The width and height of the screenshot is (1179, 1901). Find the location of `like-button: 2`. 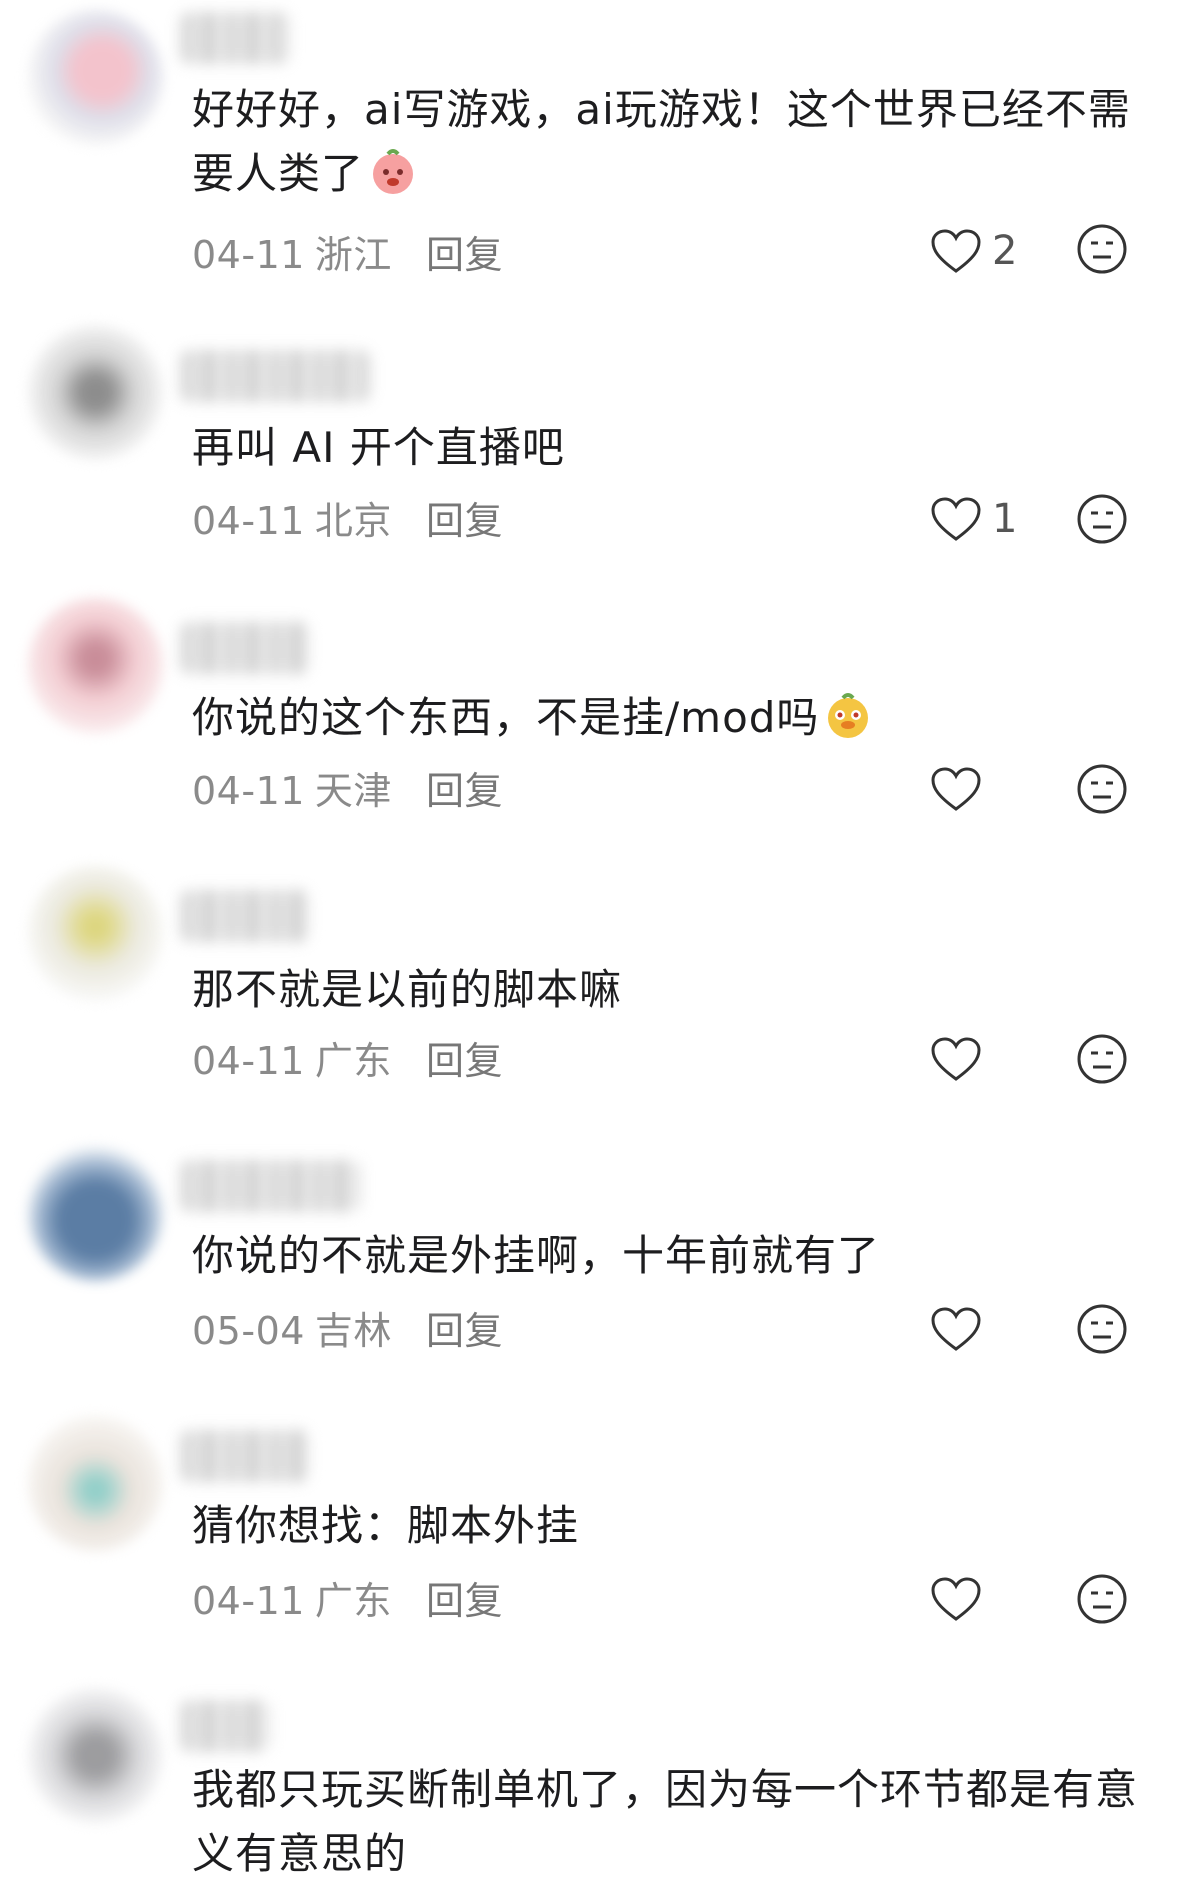

like-button: 2 is located at coordinates (973, 251).